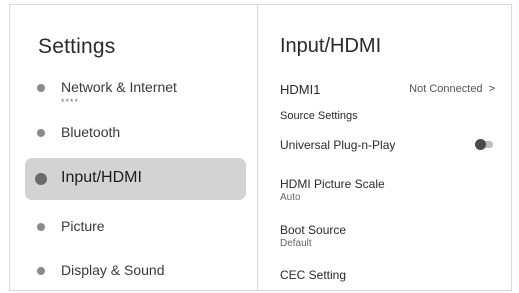  Describe the element at coordinates (41, 227) in the screenshot. I see `picture-icon` at that location.